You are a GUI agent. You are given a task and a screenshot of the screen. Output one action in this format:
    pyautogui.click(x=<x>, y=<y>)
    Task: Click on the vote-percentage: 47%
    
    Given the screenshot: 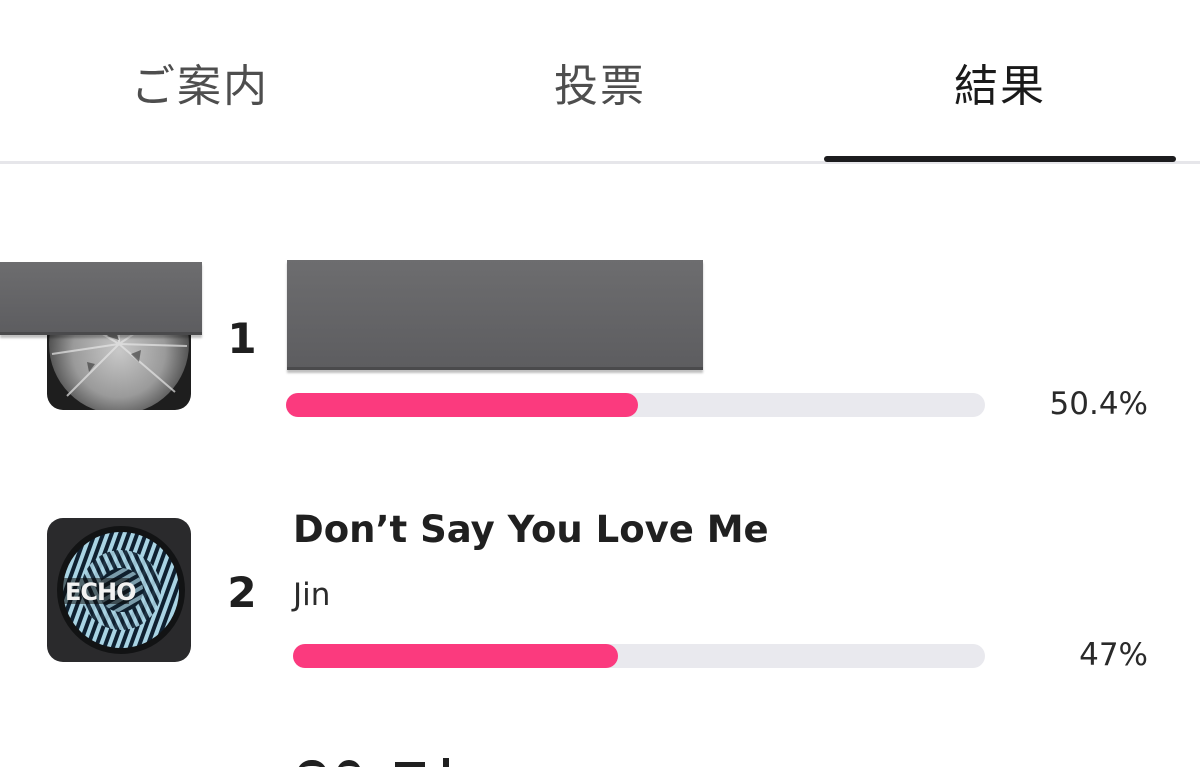 What is the action you would take?
    pyautogui.click(x=1113, y=655)
    